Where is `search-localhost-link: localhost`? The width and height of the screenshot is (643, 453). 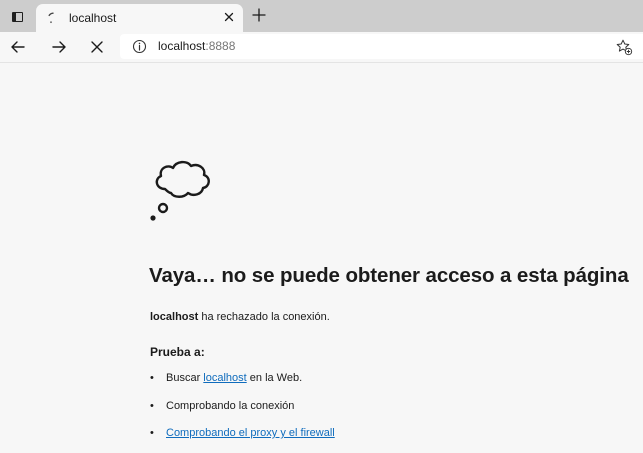
search-localhost-link: localhost is located at coordinates (224, 378).